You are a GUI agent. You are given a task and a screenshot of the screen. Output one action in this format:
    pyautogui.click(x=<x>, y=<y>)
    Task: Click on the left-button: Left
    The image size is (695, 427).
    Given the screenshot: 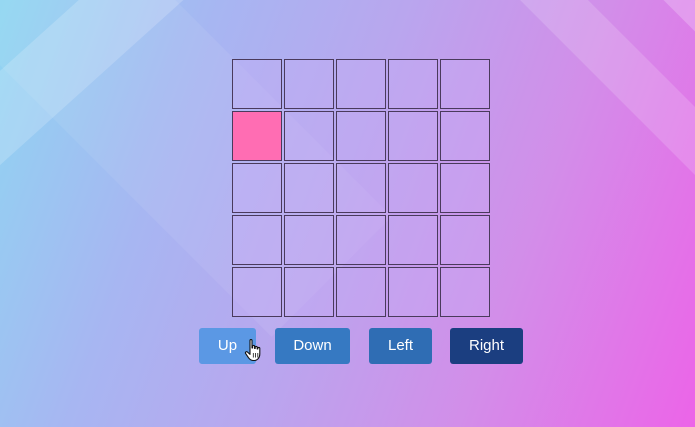 What is the action you would take?
    pyautogui.click(x=400, y=346)
    